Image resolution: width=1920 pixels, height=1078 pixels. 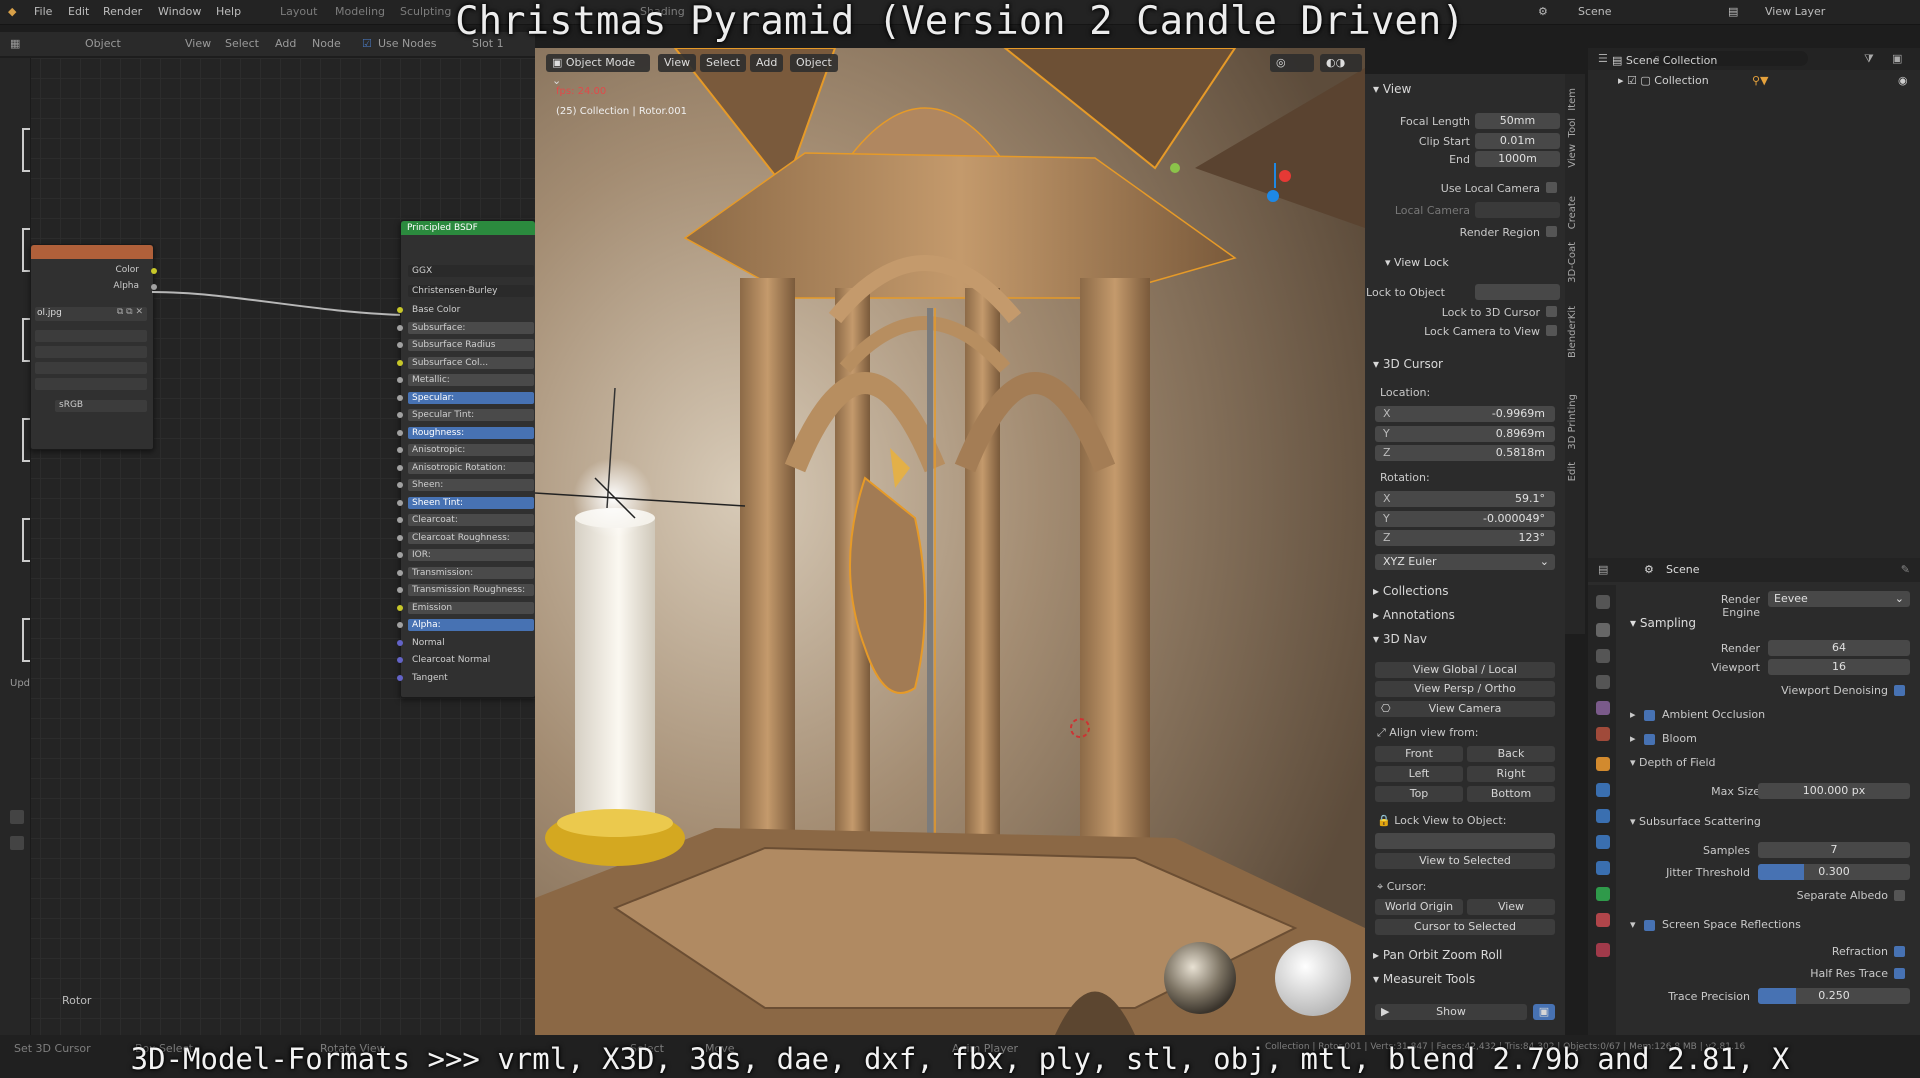 What do you see at coordinates (1575, 422) in the screenshot?
I see `sidebar-tab-3d-printing: 3D Printing` at bounding box center [1575, 422].